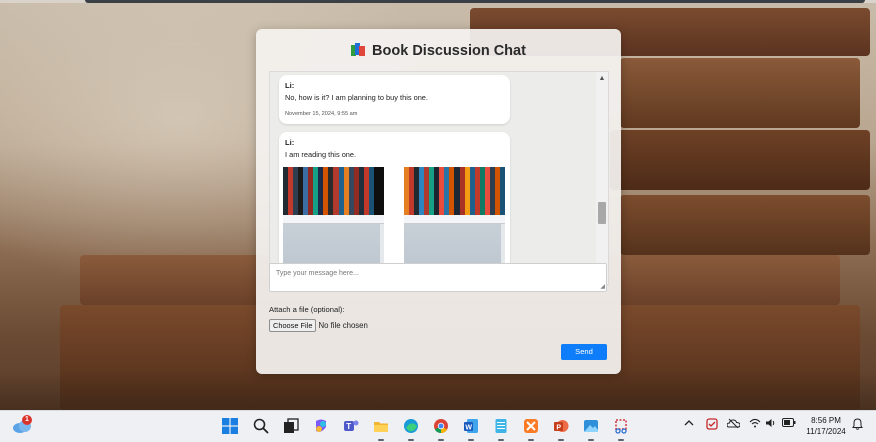  I want to click on taskbar: 1 T W P 8:56 PM 11/17/2024, so click(438, 426).